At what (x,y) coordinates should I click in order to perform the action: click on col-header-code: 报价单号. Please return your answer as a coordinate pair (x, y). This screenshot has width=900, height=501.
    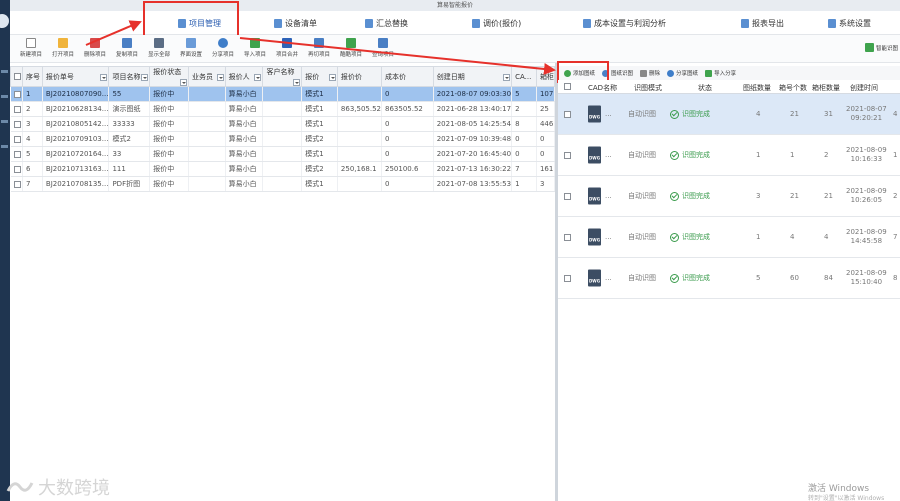
    Looking at the image, I should click on (75, 76).